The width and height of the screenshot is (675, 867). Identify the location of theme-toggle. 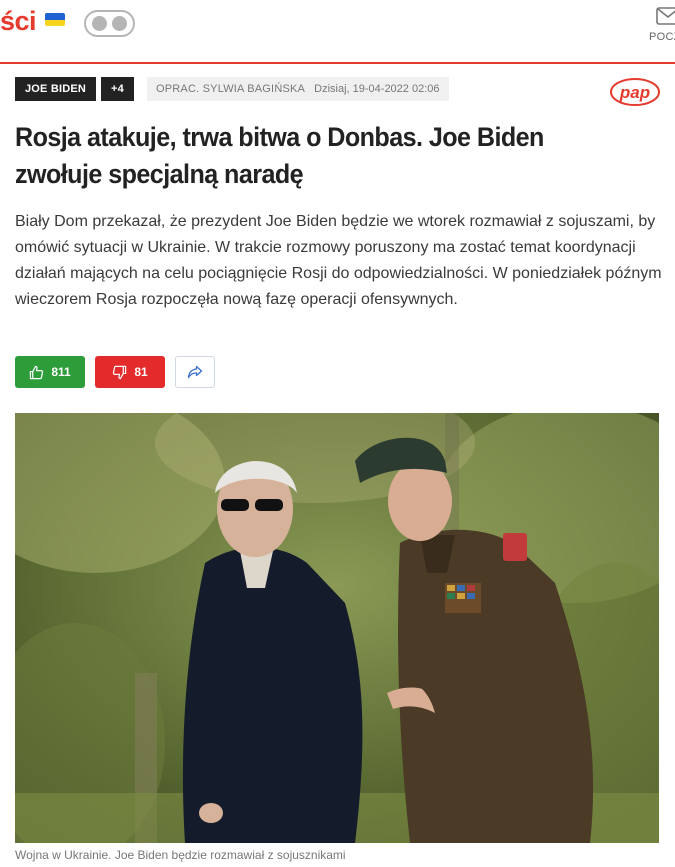
(109, 23).